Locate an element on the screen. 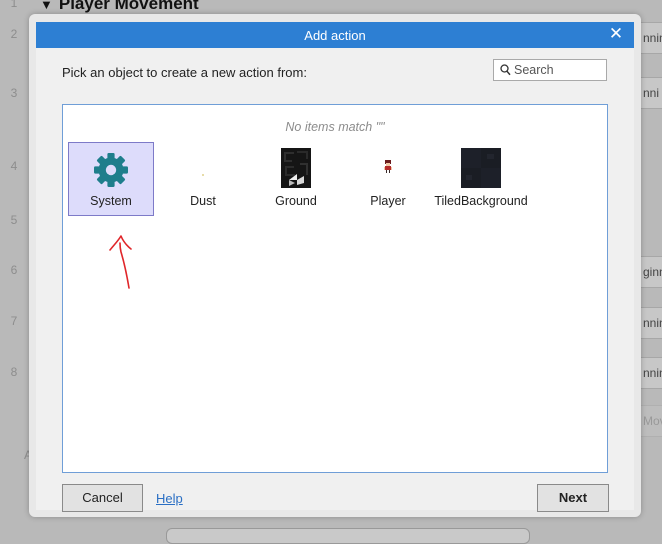  red-arrow-annotation is located at coordinates (122, 265).